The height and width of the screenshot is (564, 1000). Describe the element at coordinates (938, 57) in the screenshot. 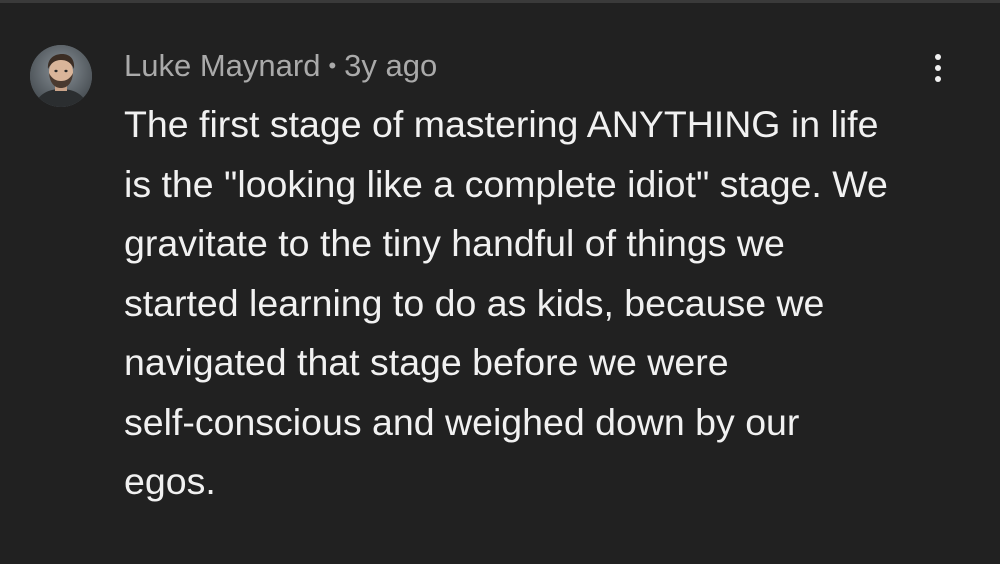

I see `more-vertical-icon` at that location.